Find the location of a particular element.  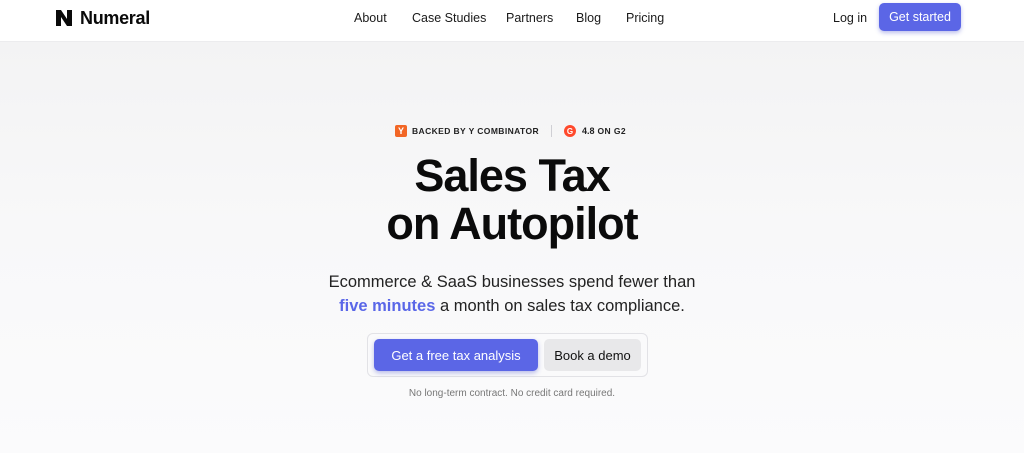

logo-link: Numeral is located at coordinates (102, 18).